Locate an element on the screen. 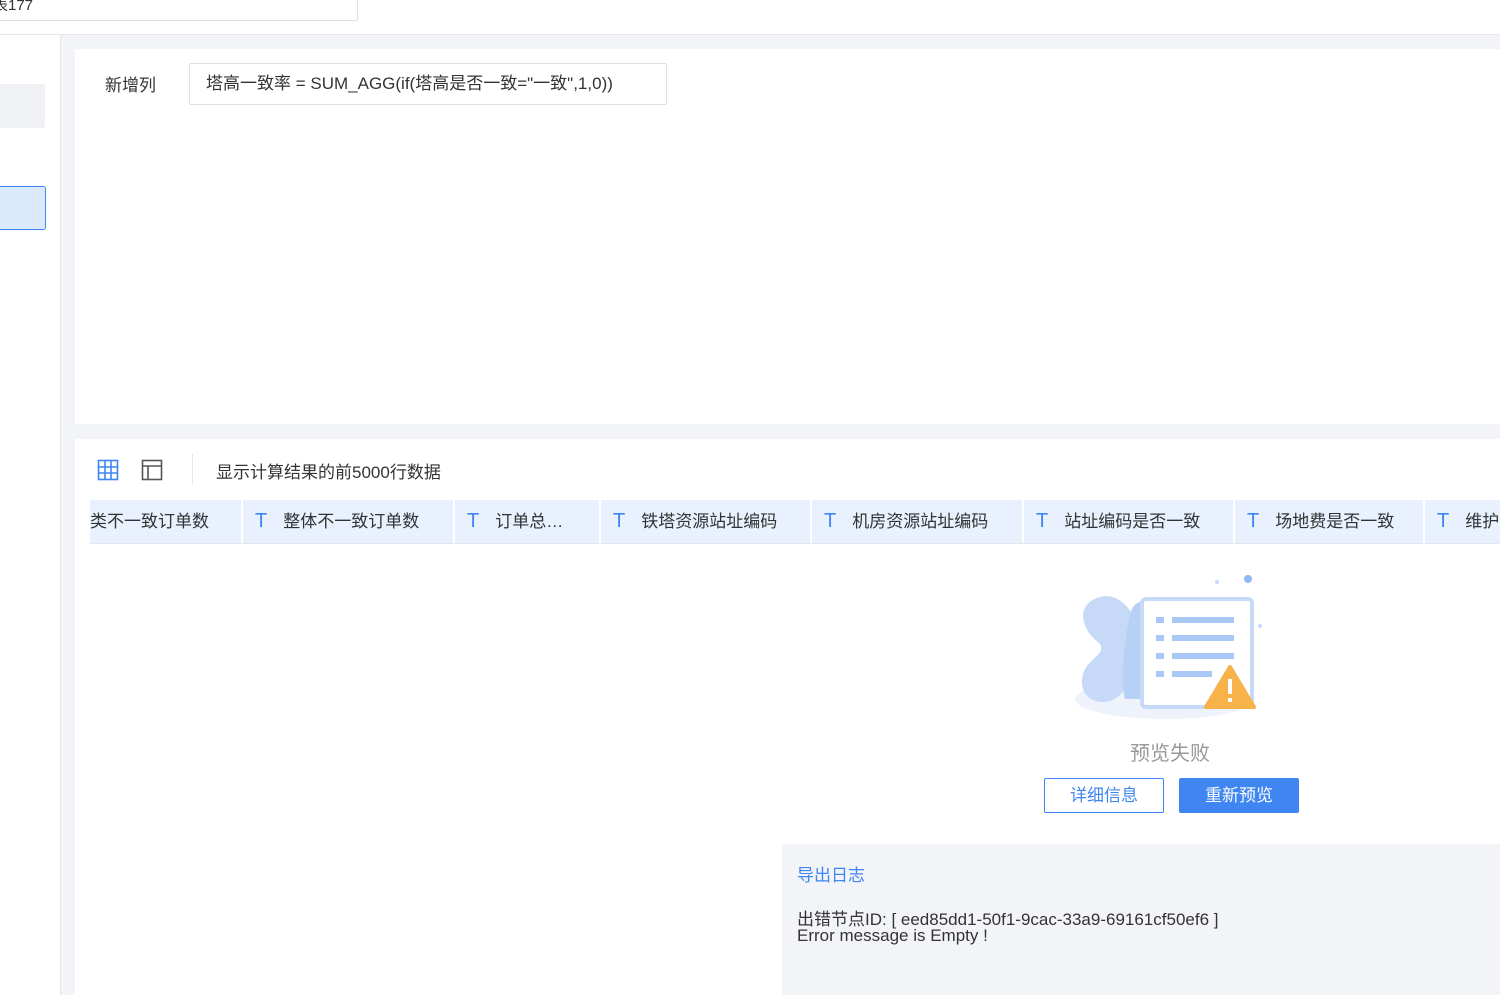 The height and width of the screenshot is (995, 1500). column-label: 铁塔资源站址编码 is located at coordinates (709, 521).